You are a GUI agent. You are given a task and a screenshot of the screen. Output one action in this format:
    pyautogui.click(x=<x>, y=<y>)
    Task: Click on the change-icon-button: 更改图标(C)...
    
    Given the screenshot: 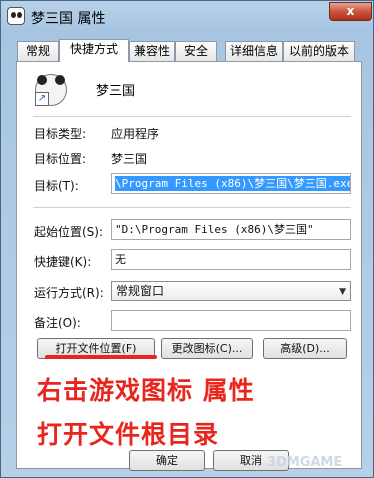 What is the action you would take?
    pyautogui.click(x=207, y=348)
    